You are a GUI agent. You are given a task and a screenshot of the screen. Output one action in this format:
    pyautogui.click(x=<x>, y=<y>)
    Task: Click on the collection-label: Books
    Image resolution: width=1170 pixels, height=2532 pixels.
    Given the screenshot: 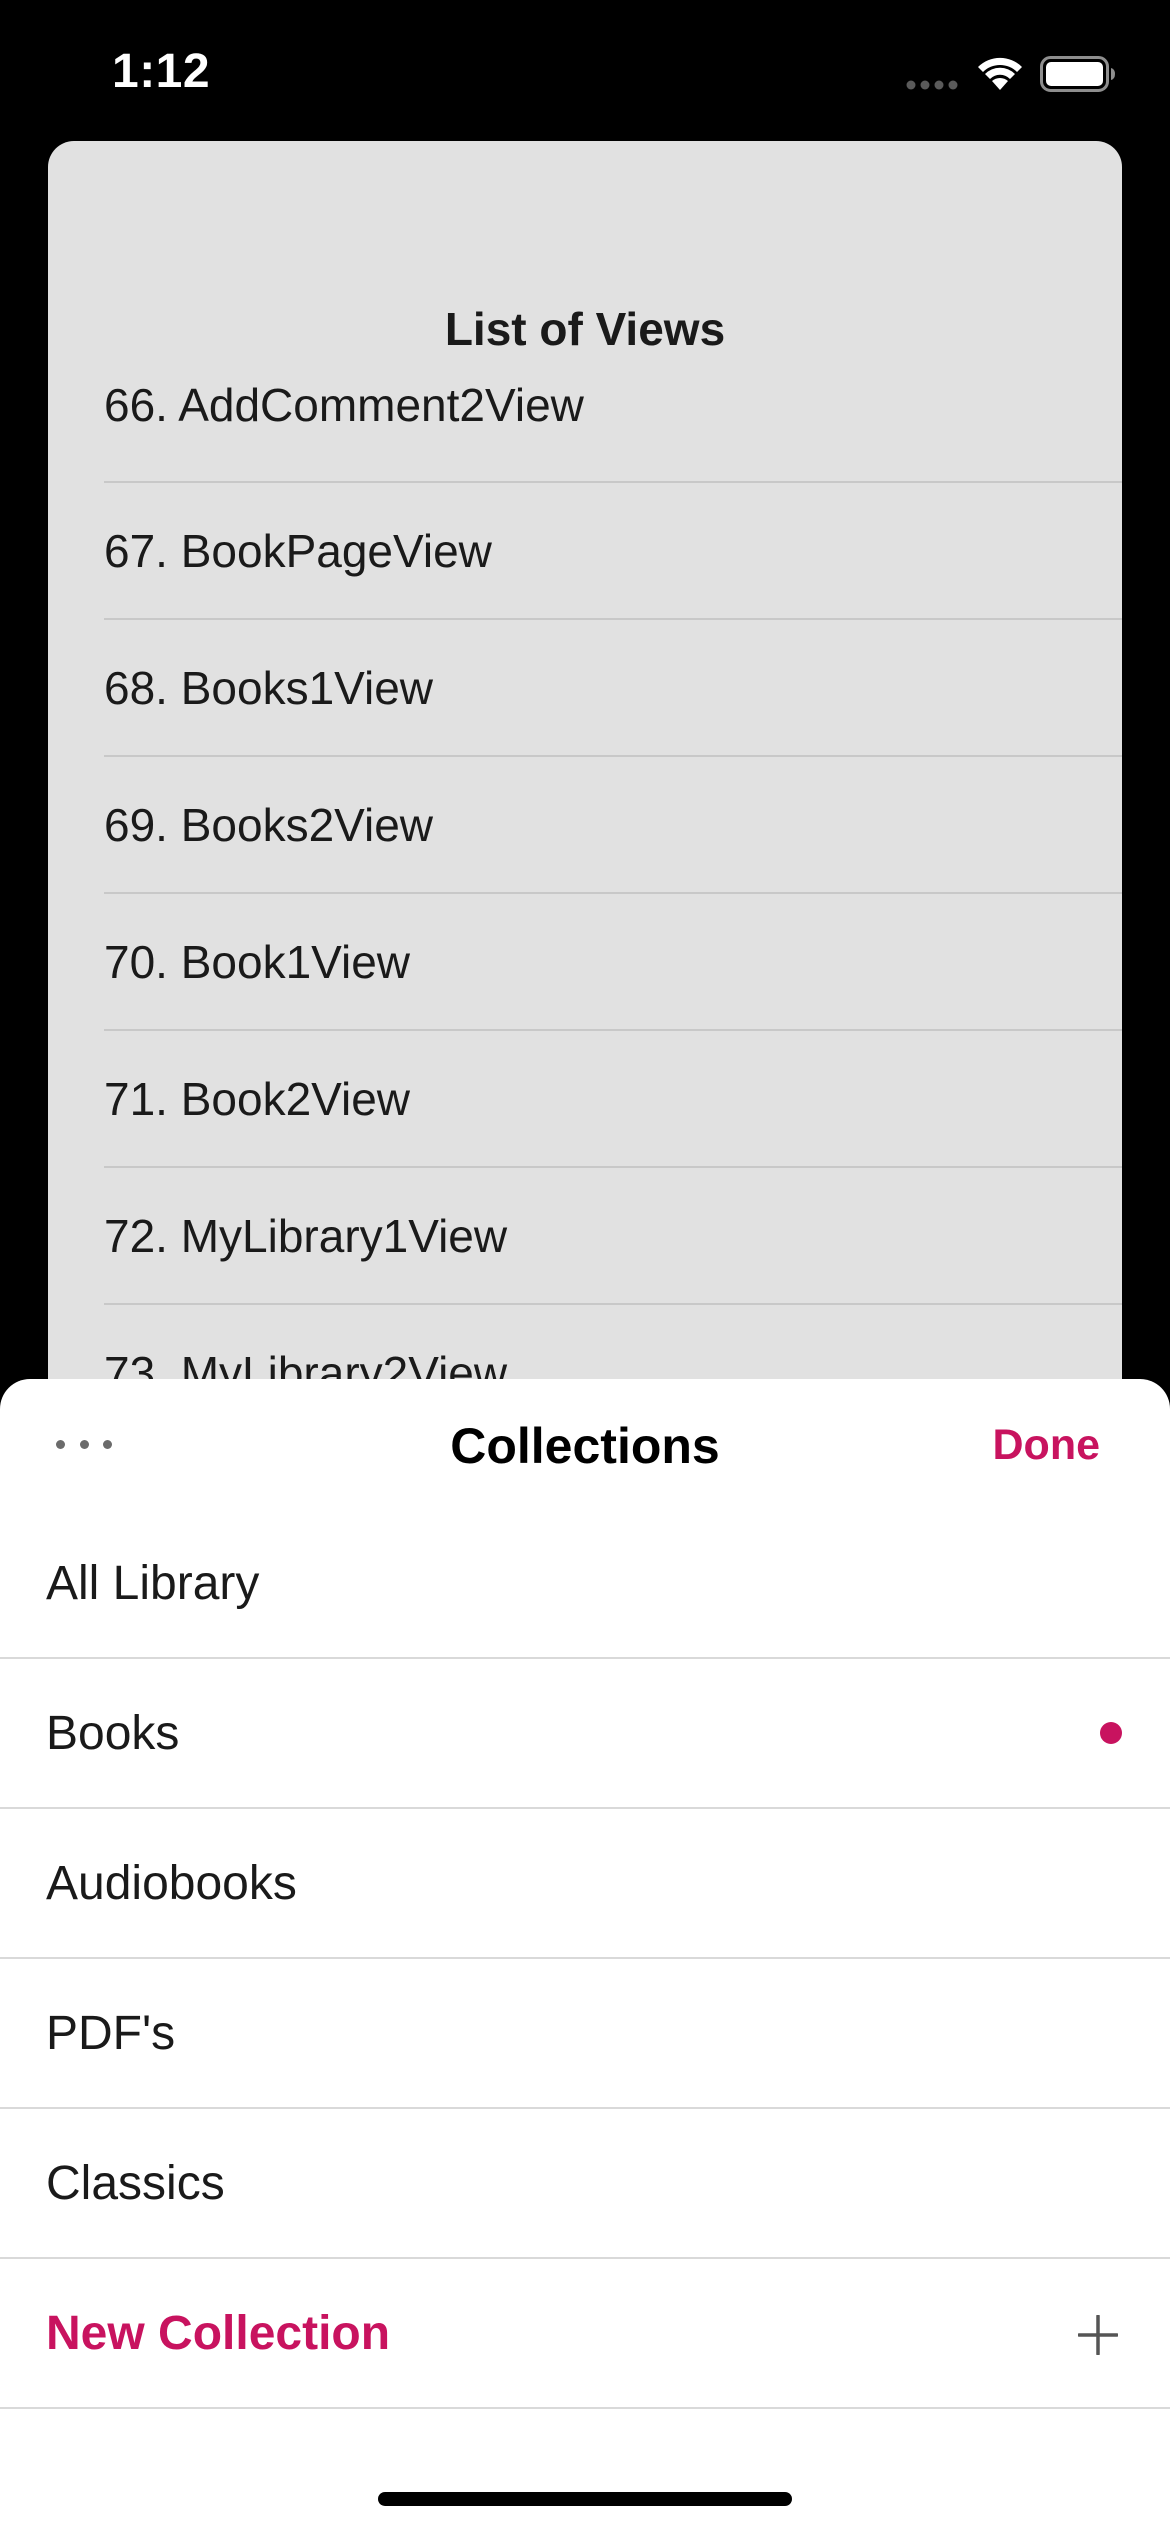 What is the action you would take?
    pyautogui.click(x=113, y=1733)
    